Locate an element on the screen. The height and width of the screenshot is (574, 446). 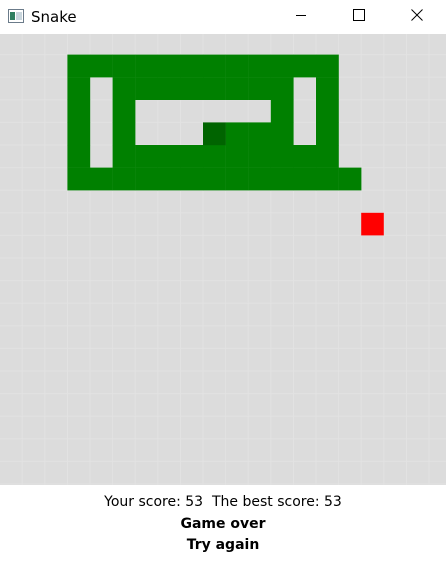
current-score: Your score: 53 is located at coordinates (154, 502).